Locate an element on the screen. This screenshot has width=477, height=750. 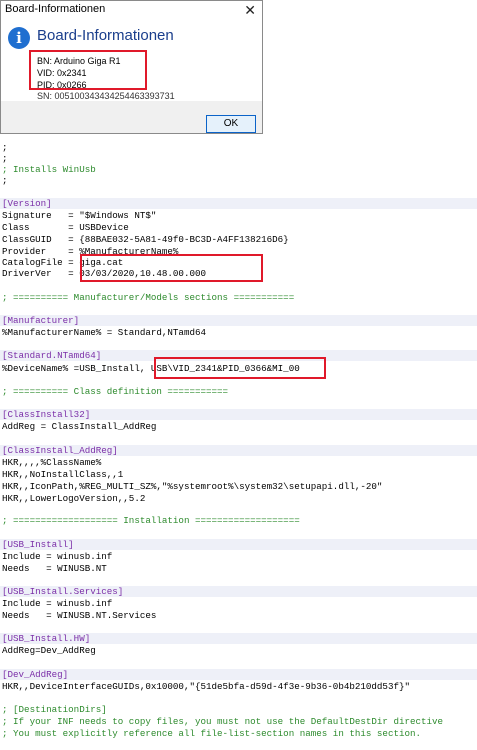
background-area is located at coordinates (370, 67).